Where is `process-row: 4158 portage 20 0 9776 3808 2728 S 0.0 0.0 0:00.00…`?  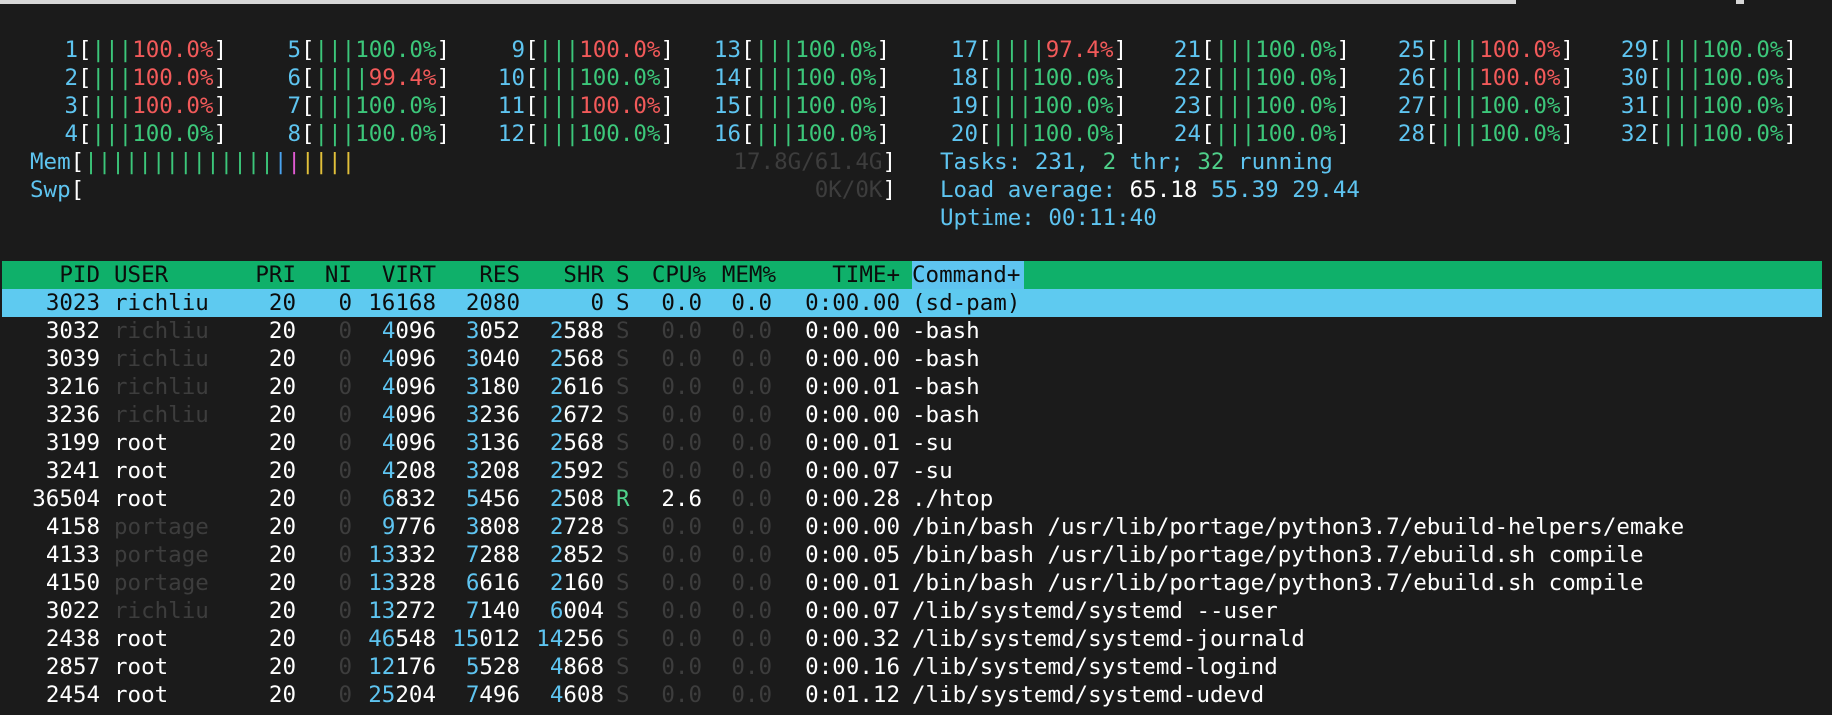
process-row: 4158 portage 20 0 9776 3808 2728 S 0.0 0.0 0:00.00… is located at coordinates (916, 527).